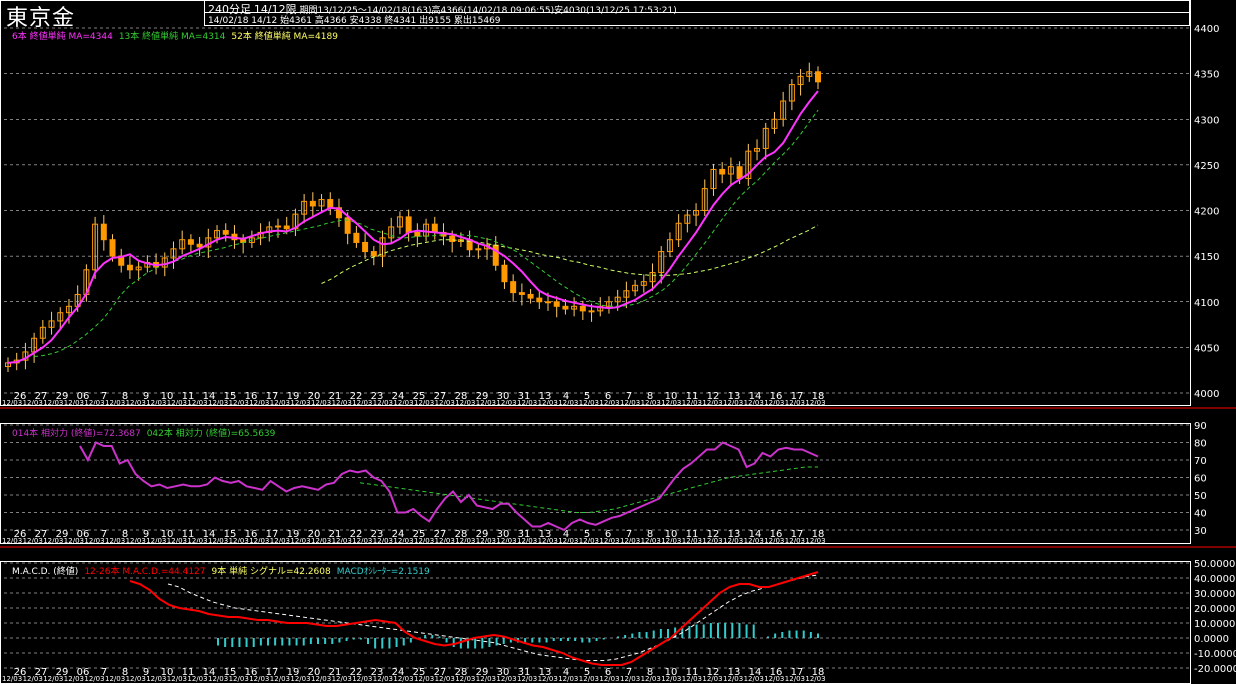 The width and height of the screenshot is (1236, 684). What do you see at coordinates (1206, 394) in the screenshot?
I see `y-tick-label: 4000` at bounding box center [1206, 394].